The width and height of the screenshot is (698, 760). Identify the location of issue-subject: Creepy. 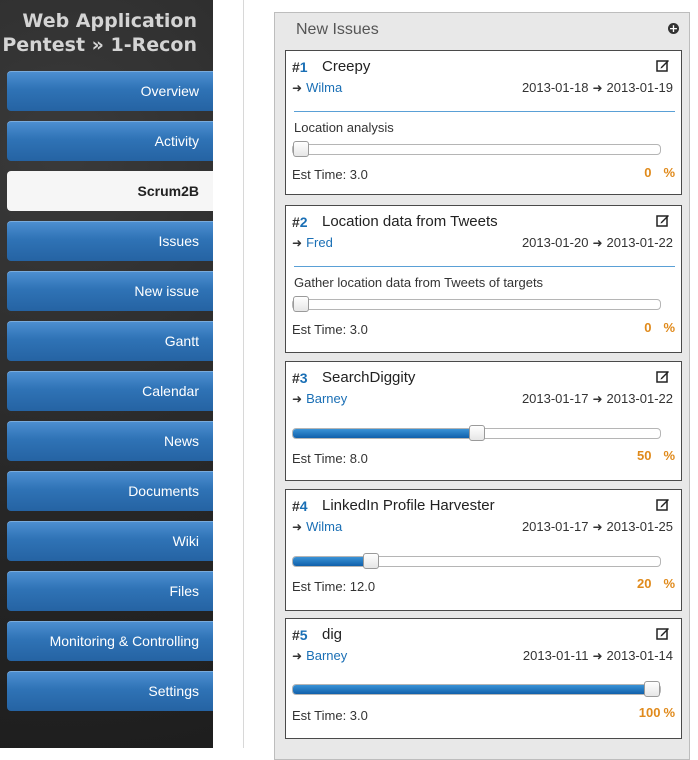
(346, 66).